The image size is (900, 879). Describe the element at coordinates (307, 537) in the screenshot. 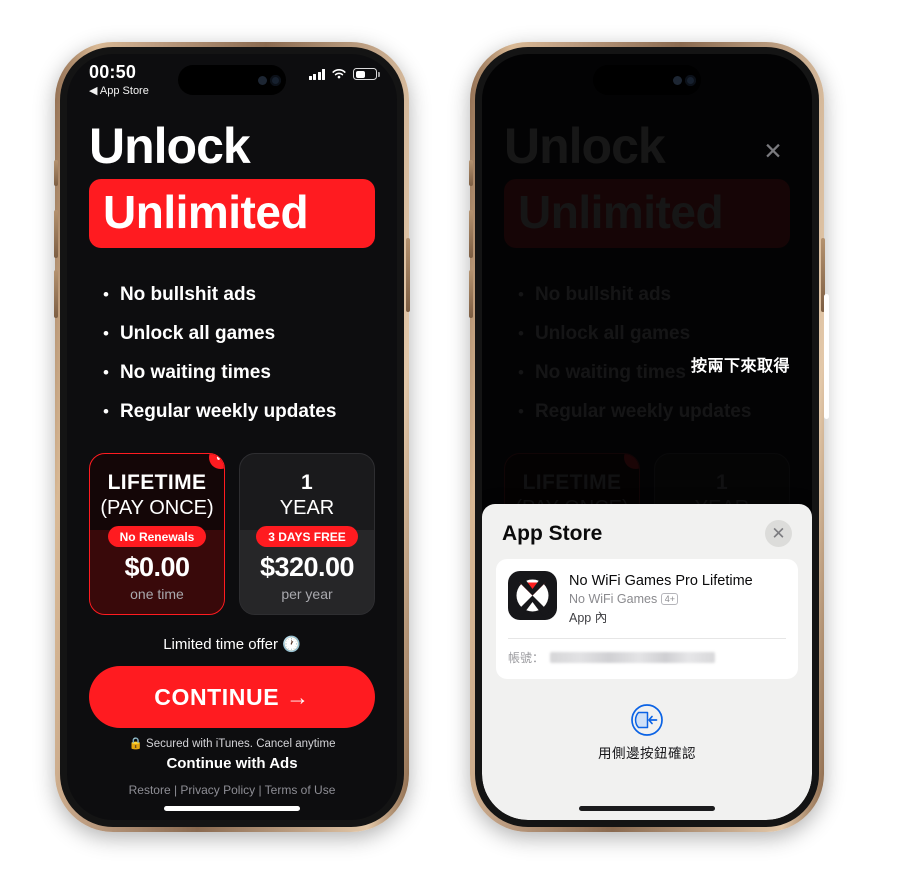

I see `plan-badge: 3 DAYS FREE` at that location.